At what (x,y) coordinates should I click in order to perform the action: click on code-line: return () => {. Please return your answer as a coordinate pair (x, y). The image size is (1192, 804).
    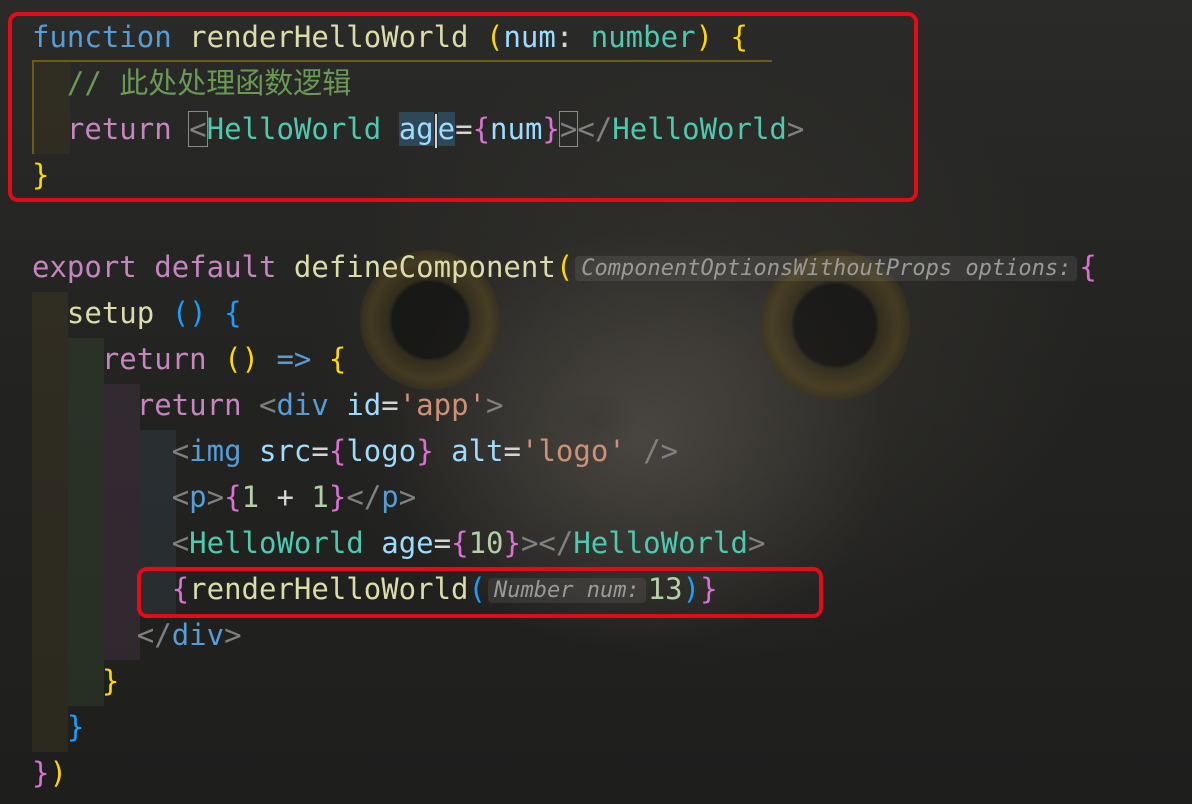
    Looking at the image, I should click on (189, 359).